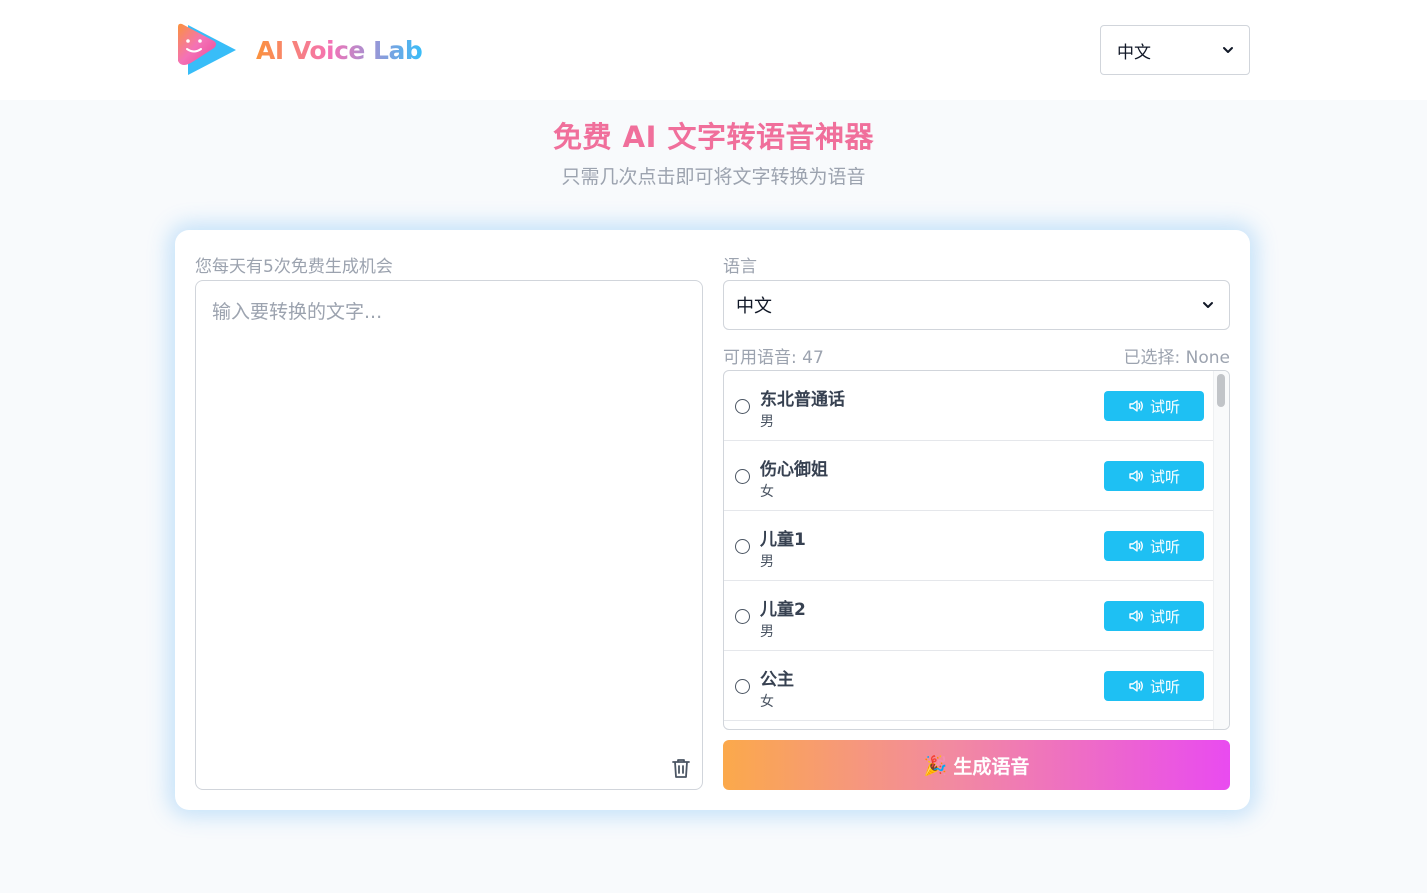 The width and height of the screenshot is (1427, 893). I want to click on site-language-value: 中文, so click(1134, 52).